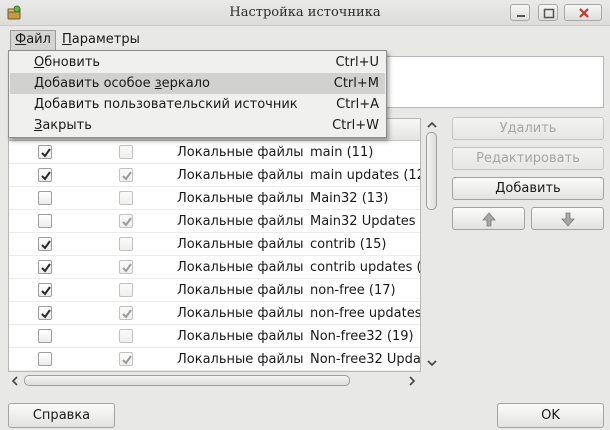 The height and width of the screenshot is (430, 610). I want to click on file-menu-item-label: Добавить пользовательский источник, so click(166, 104).